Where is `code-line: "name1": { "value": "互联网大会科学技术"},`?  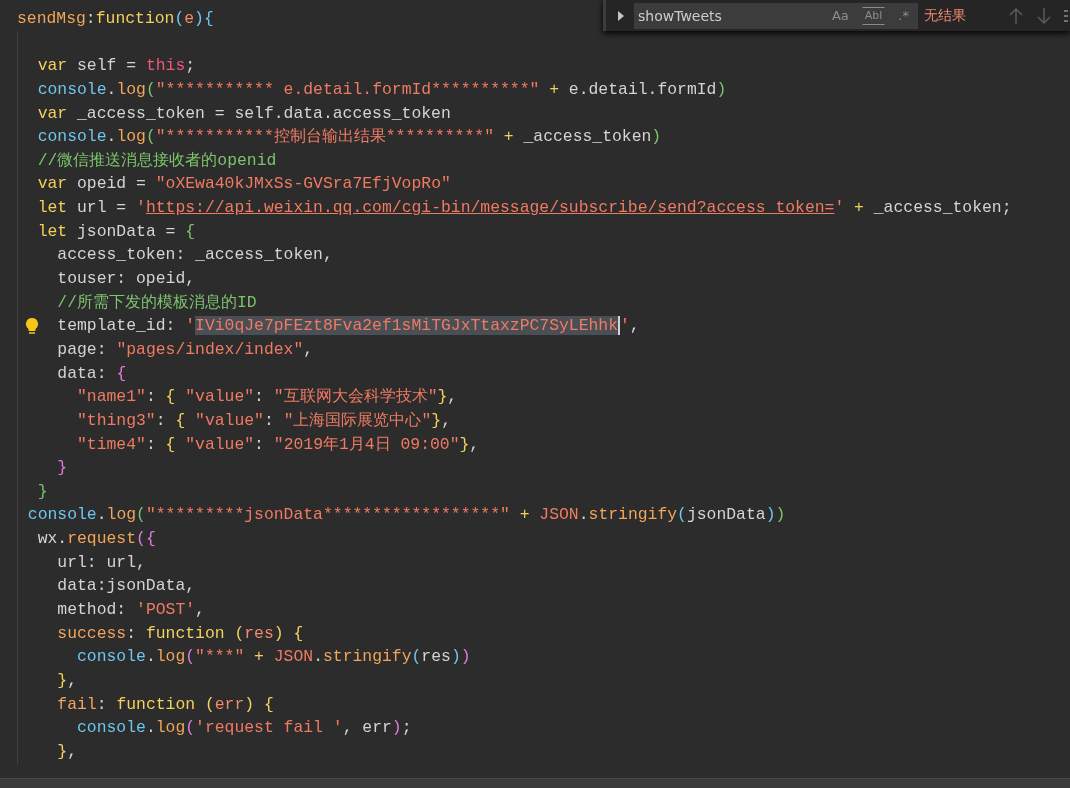 code-line: "name1": { "value": "互联网大会科学技术"}, is located at coordinates (267, 397).